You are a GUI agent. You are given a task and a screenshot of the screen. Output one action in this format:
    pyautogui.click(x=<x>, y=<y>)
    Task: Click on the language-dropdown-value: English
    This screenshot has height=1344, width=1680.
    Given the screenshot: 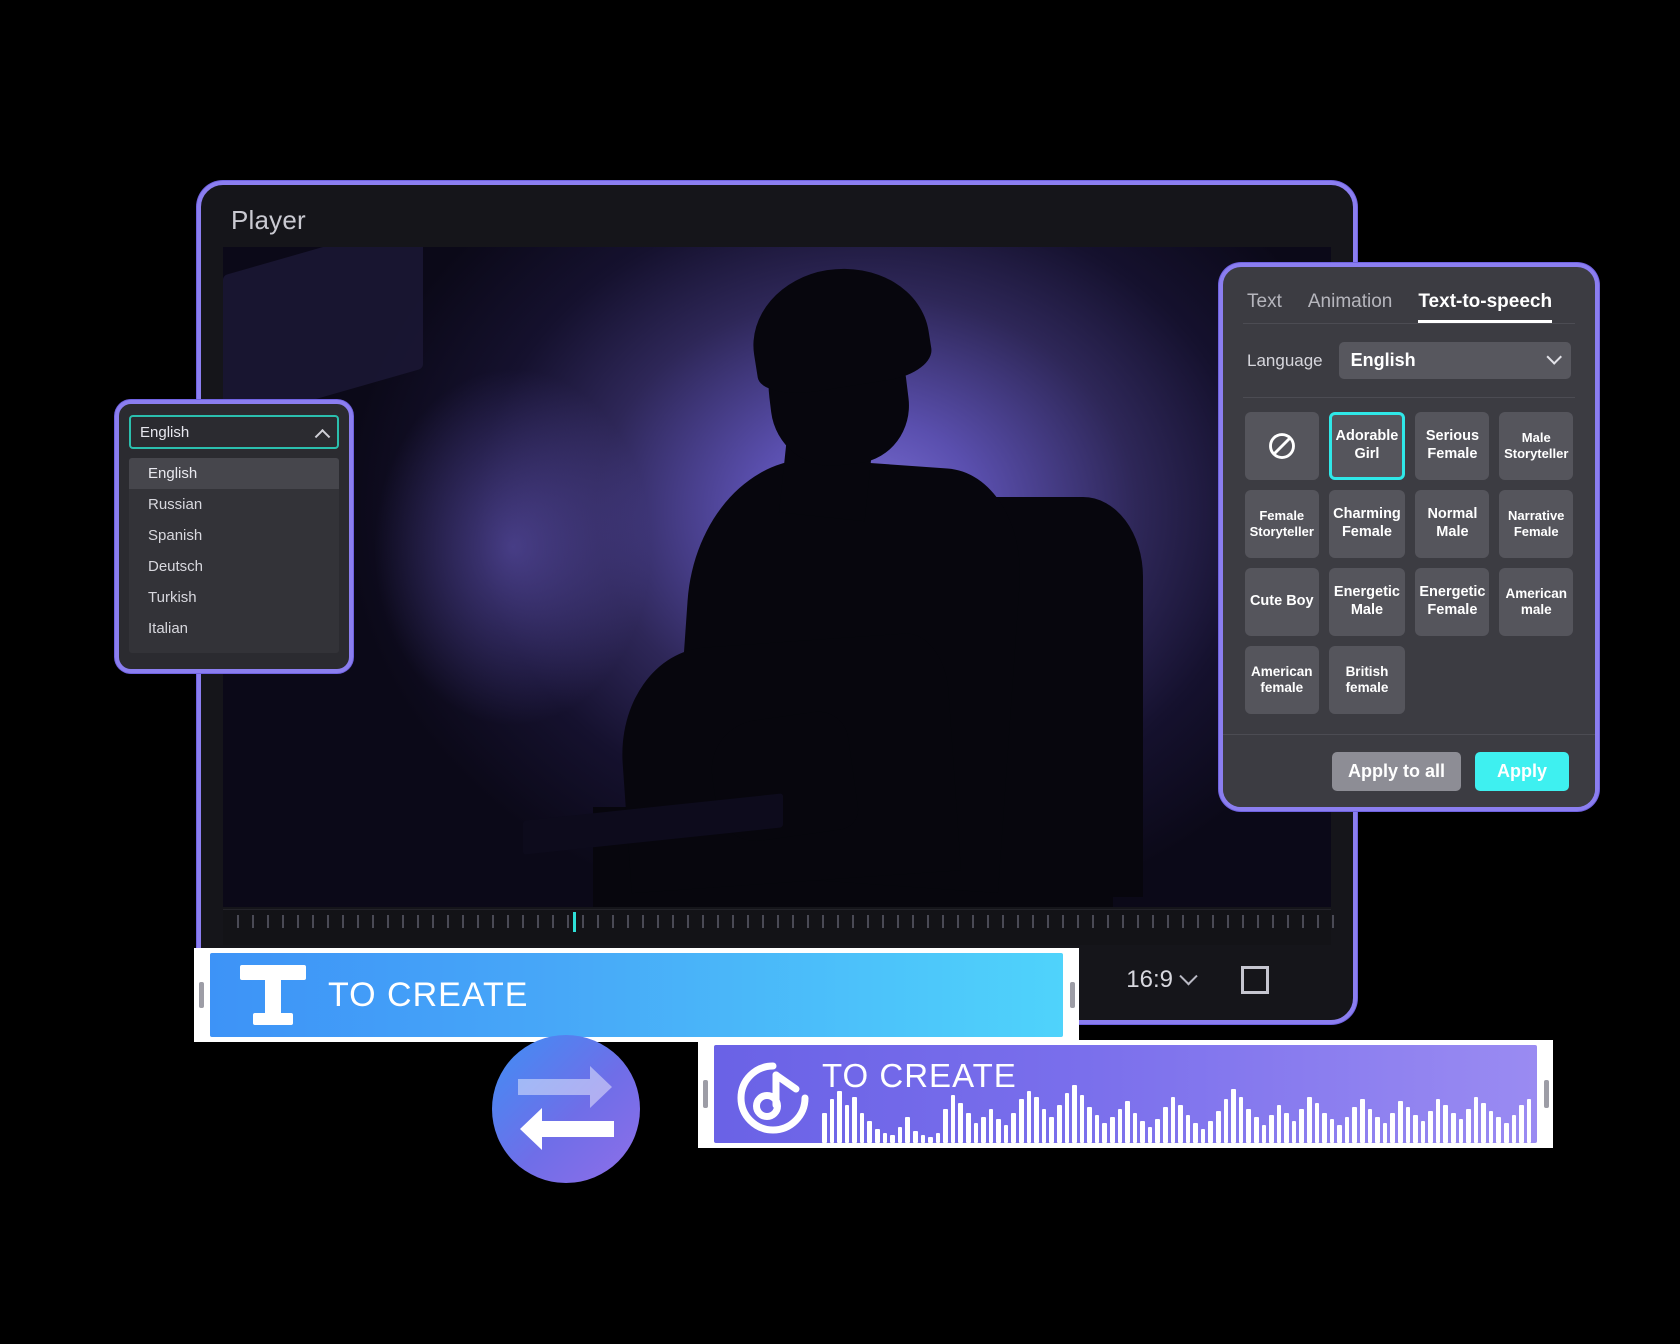 What is the action you would take?
    pyautogui.click(x=165, y=432)
    